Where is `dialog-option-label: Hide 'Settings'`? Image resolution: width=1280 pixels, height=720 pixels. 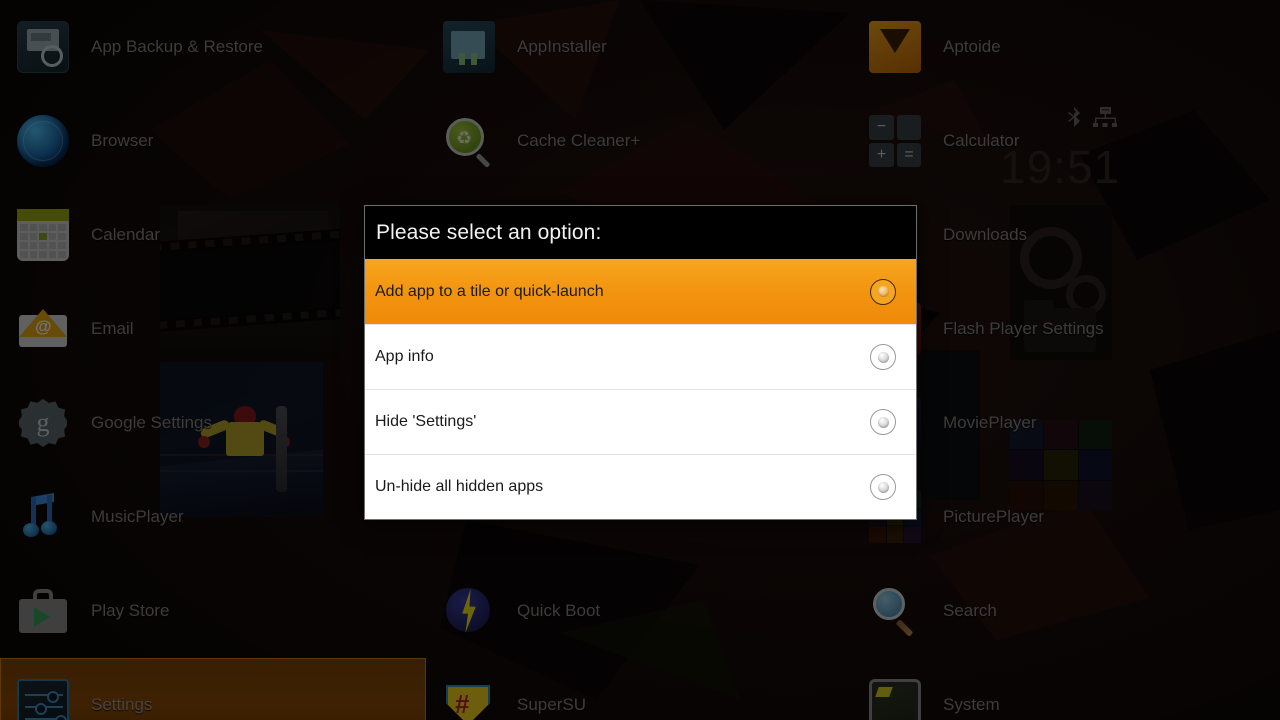 dialog-option-label: Hide 'Settings' is located at coordinates (426, 421).